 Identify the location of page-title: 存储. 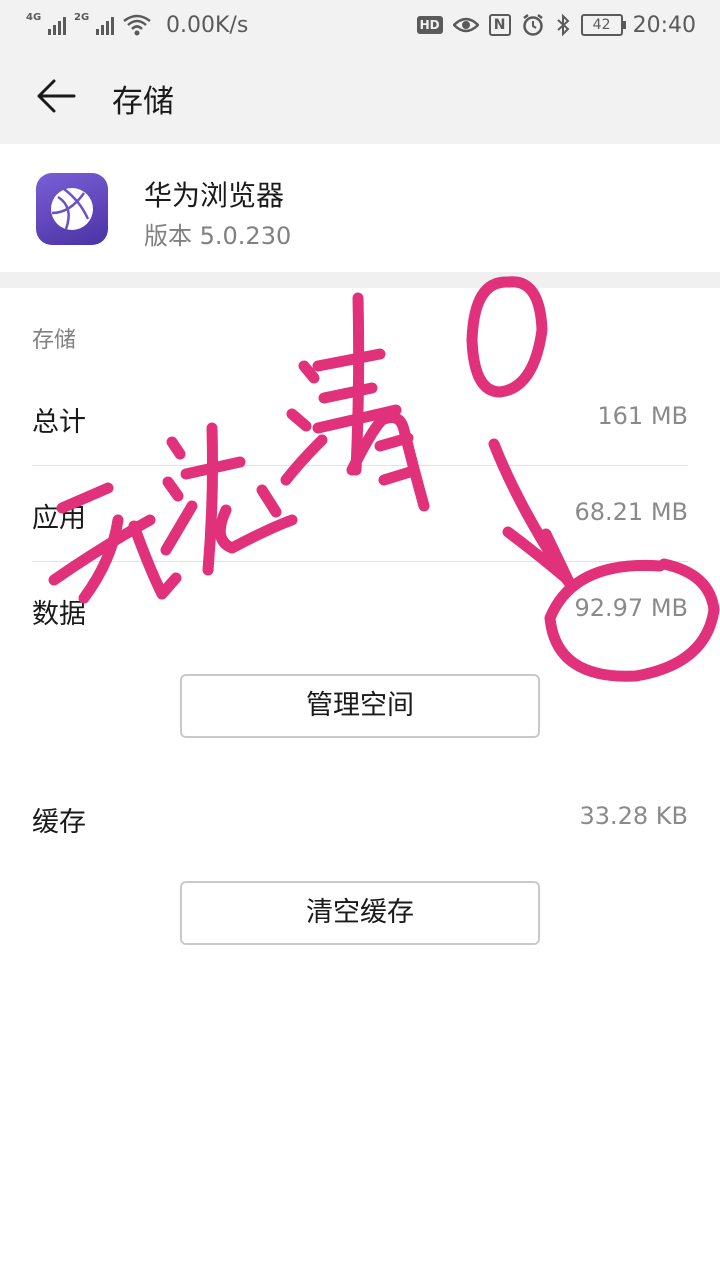
(143, 102).